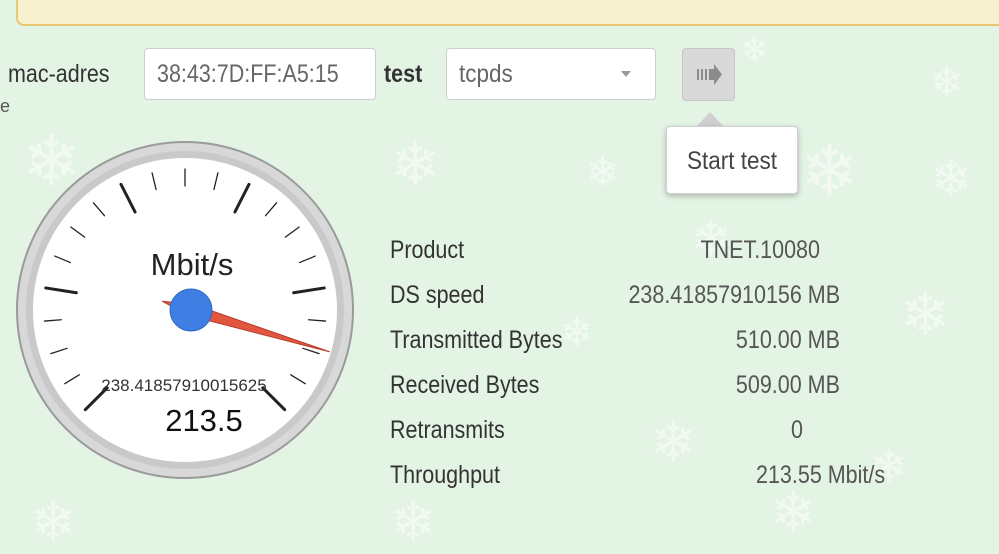  What do you see at coordinates (710, 119) in the screenshot?
I see `tooltip-arrow` at bounding box center [710, 119].